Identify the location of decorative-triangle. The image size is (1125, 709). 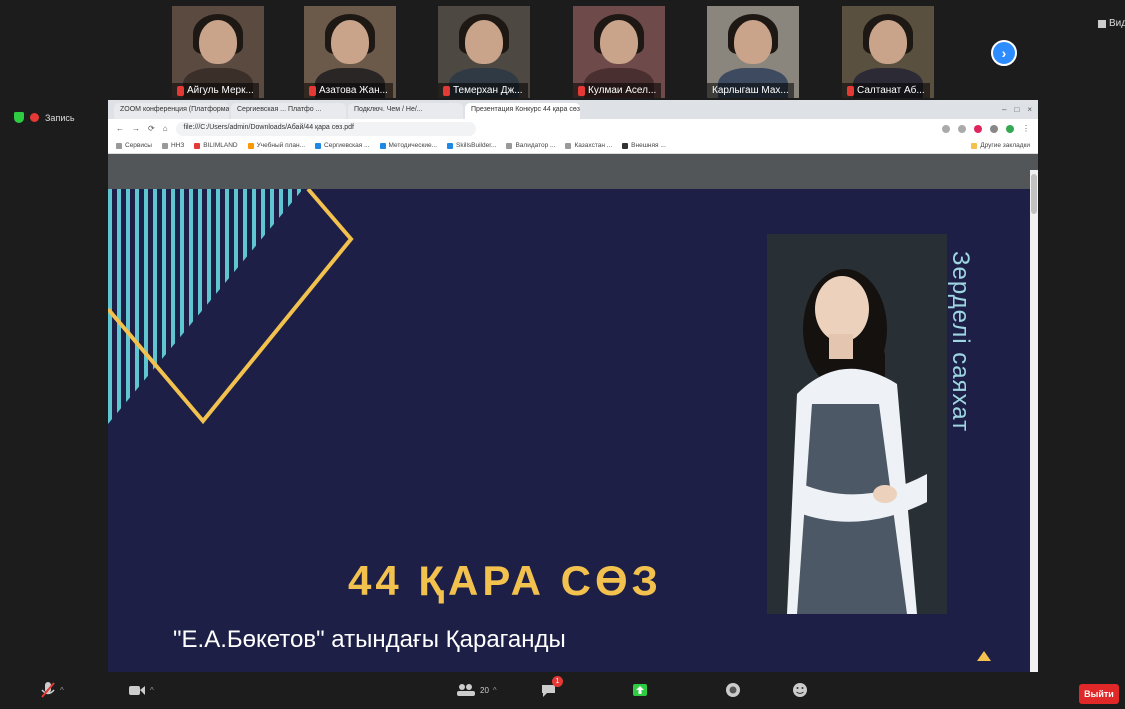
(984, 656).